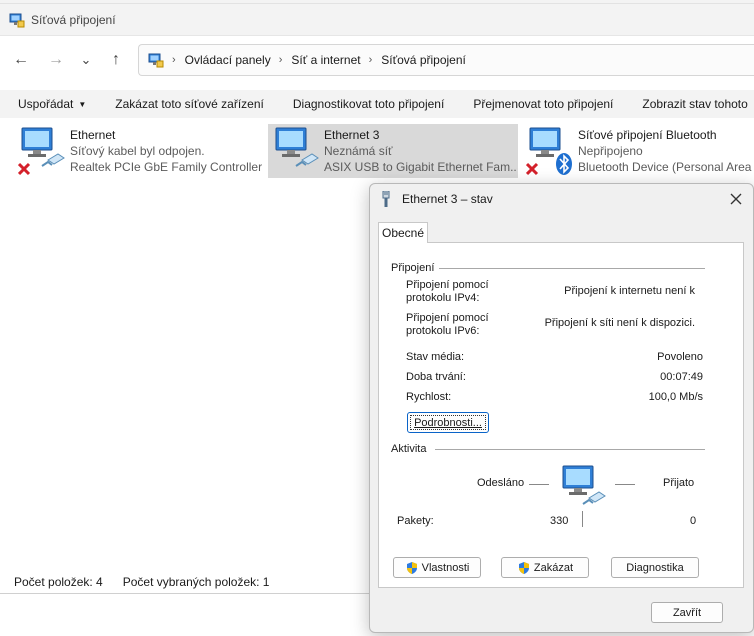 This screenshot has width=754, height=636. Describe the element at coordinates (86, 60) in the screenshot. I see `recent-locations-button: ⌄` at that location.